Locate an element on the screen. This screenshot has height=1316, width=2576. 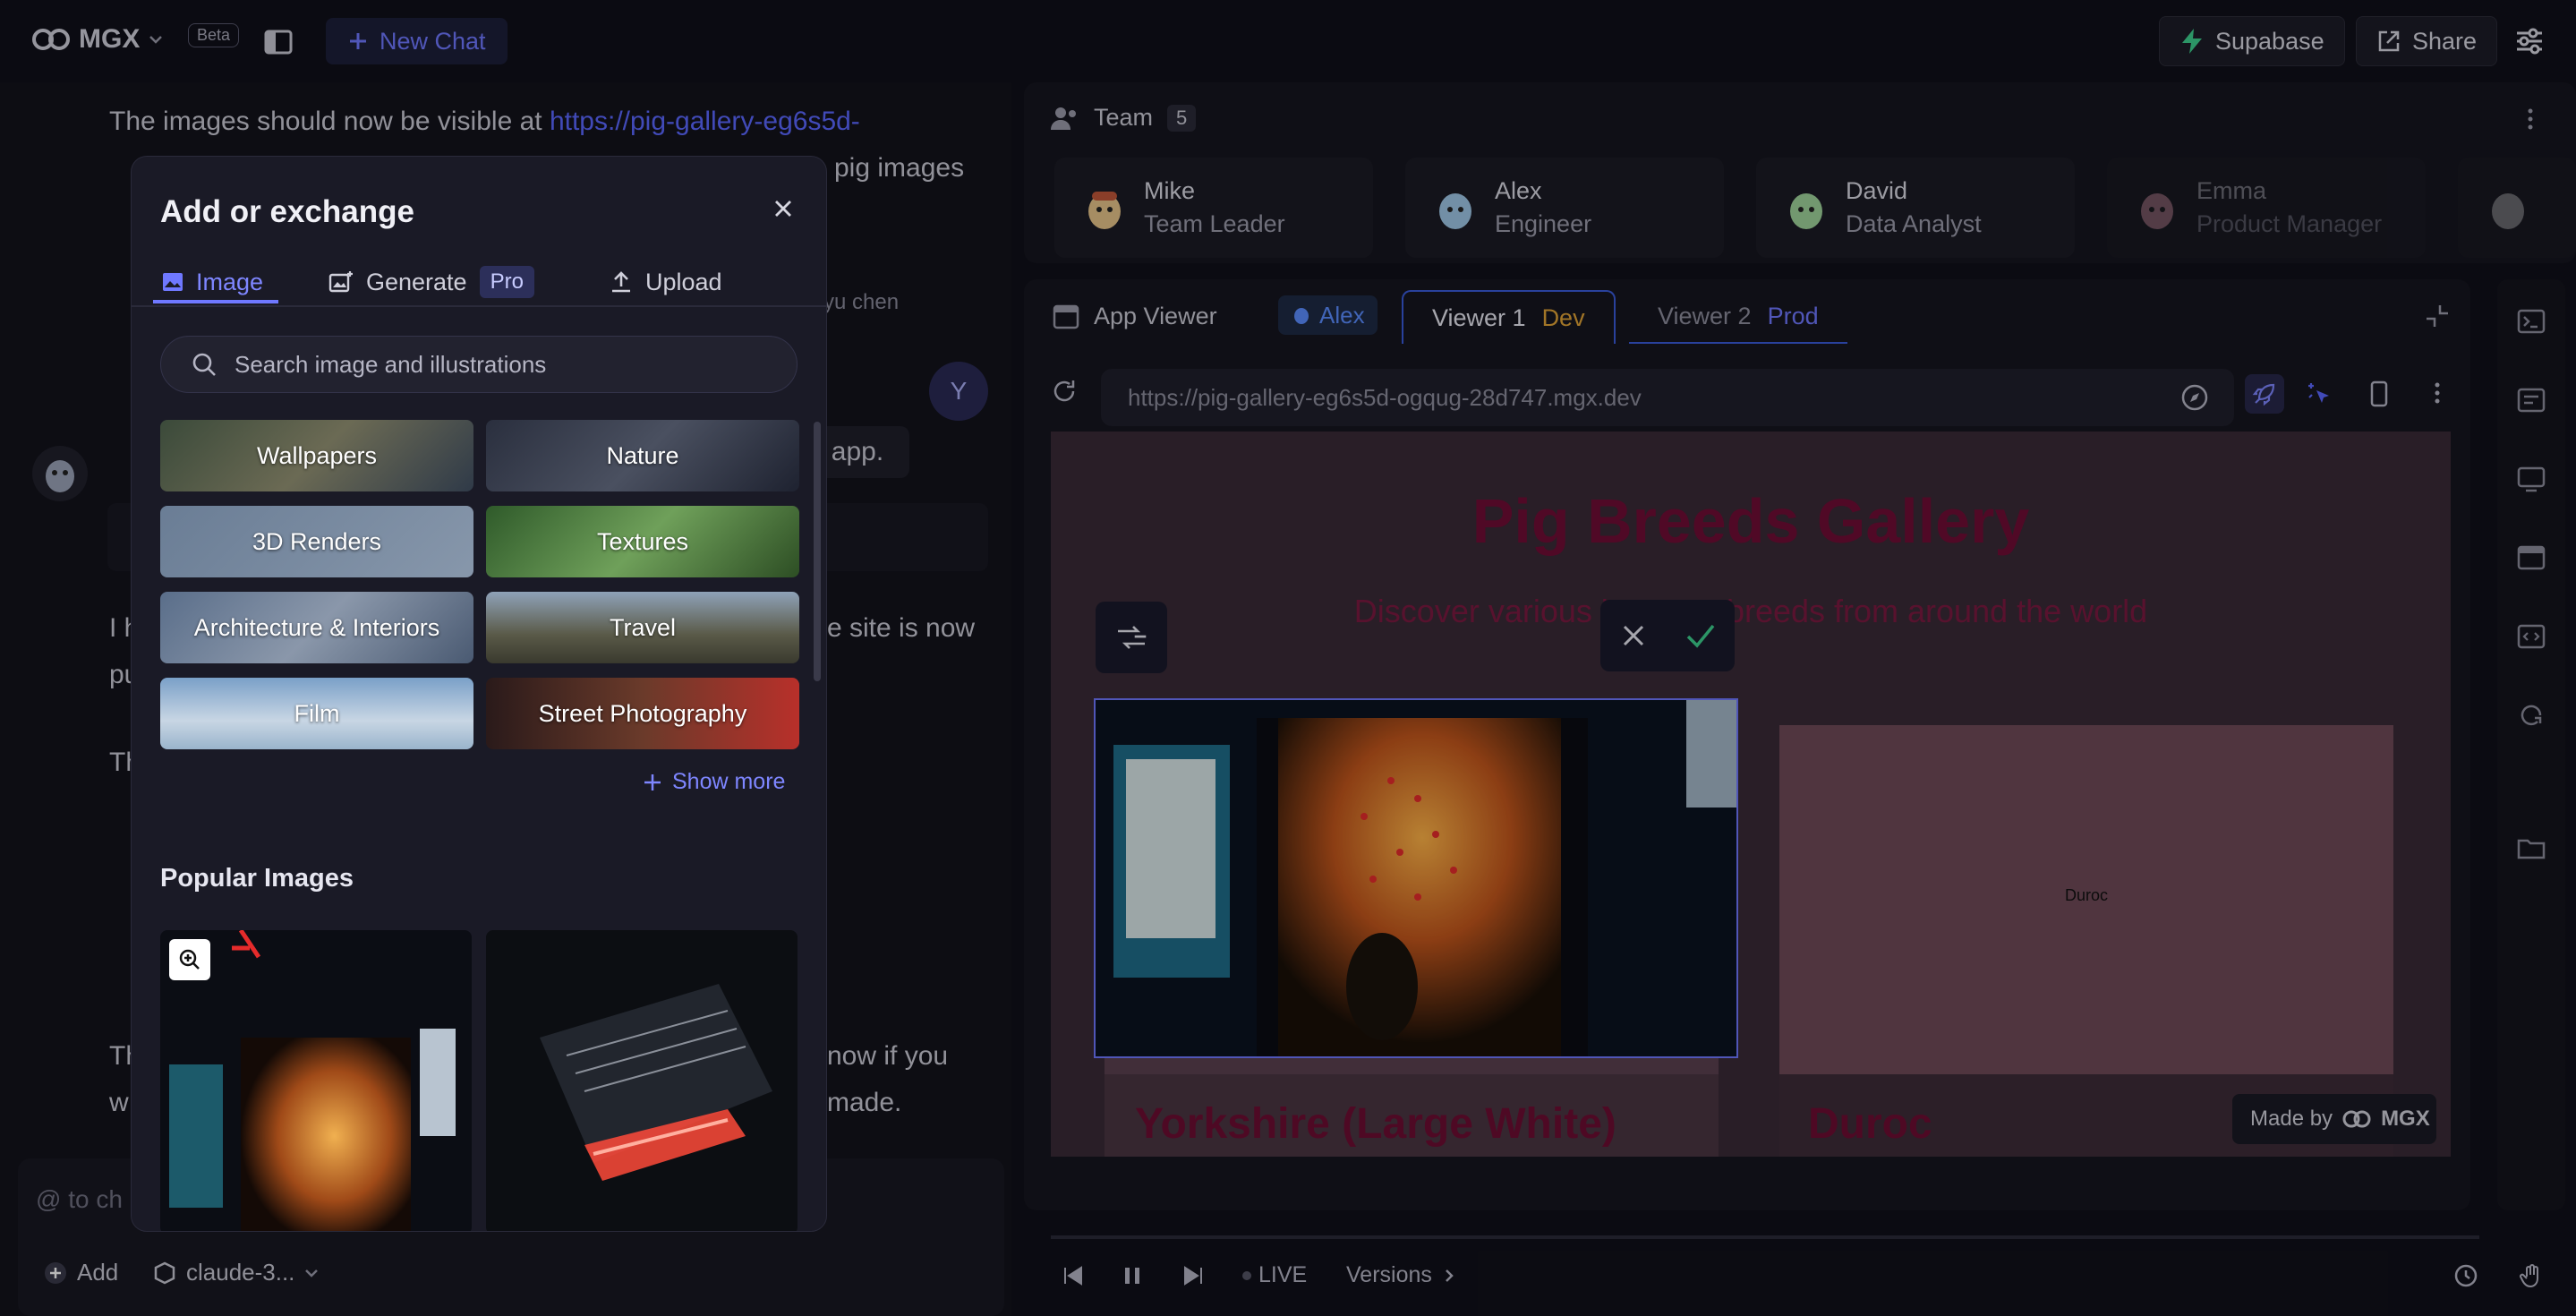
preview-title: Pig Breeds Gallery is located at coordinates (1750, 521).